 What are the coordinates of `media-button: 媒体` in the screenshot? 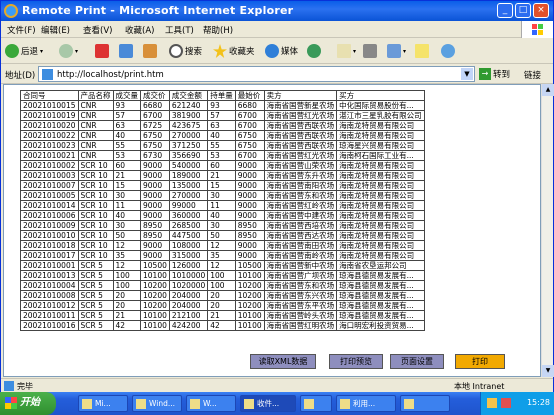 It's located at (281, 51).